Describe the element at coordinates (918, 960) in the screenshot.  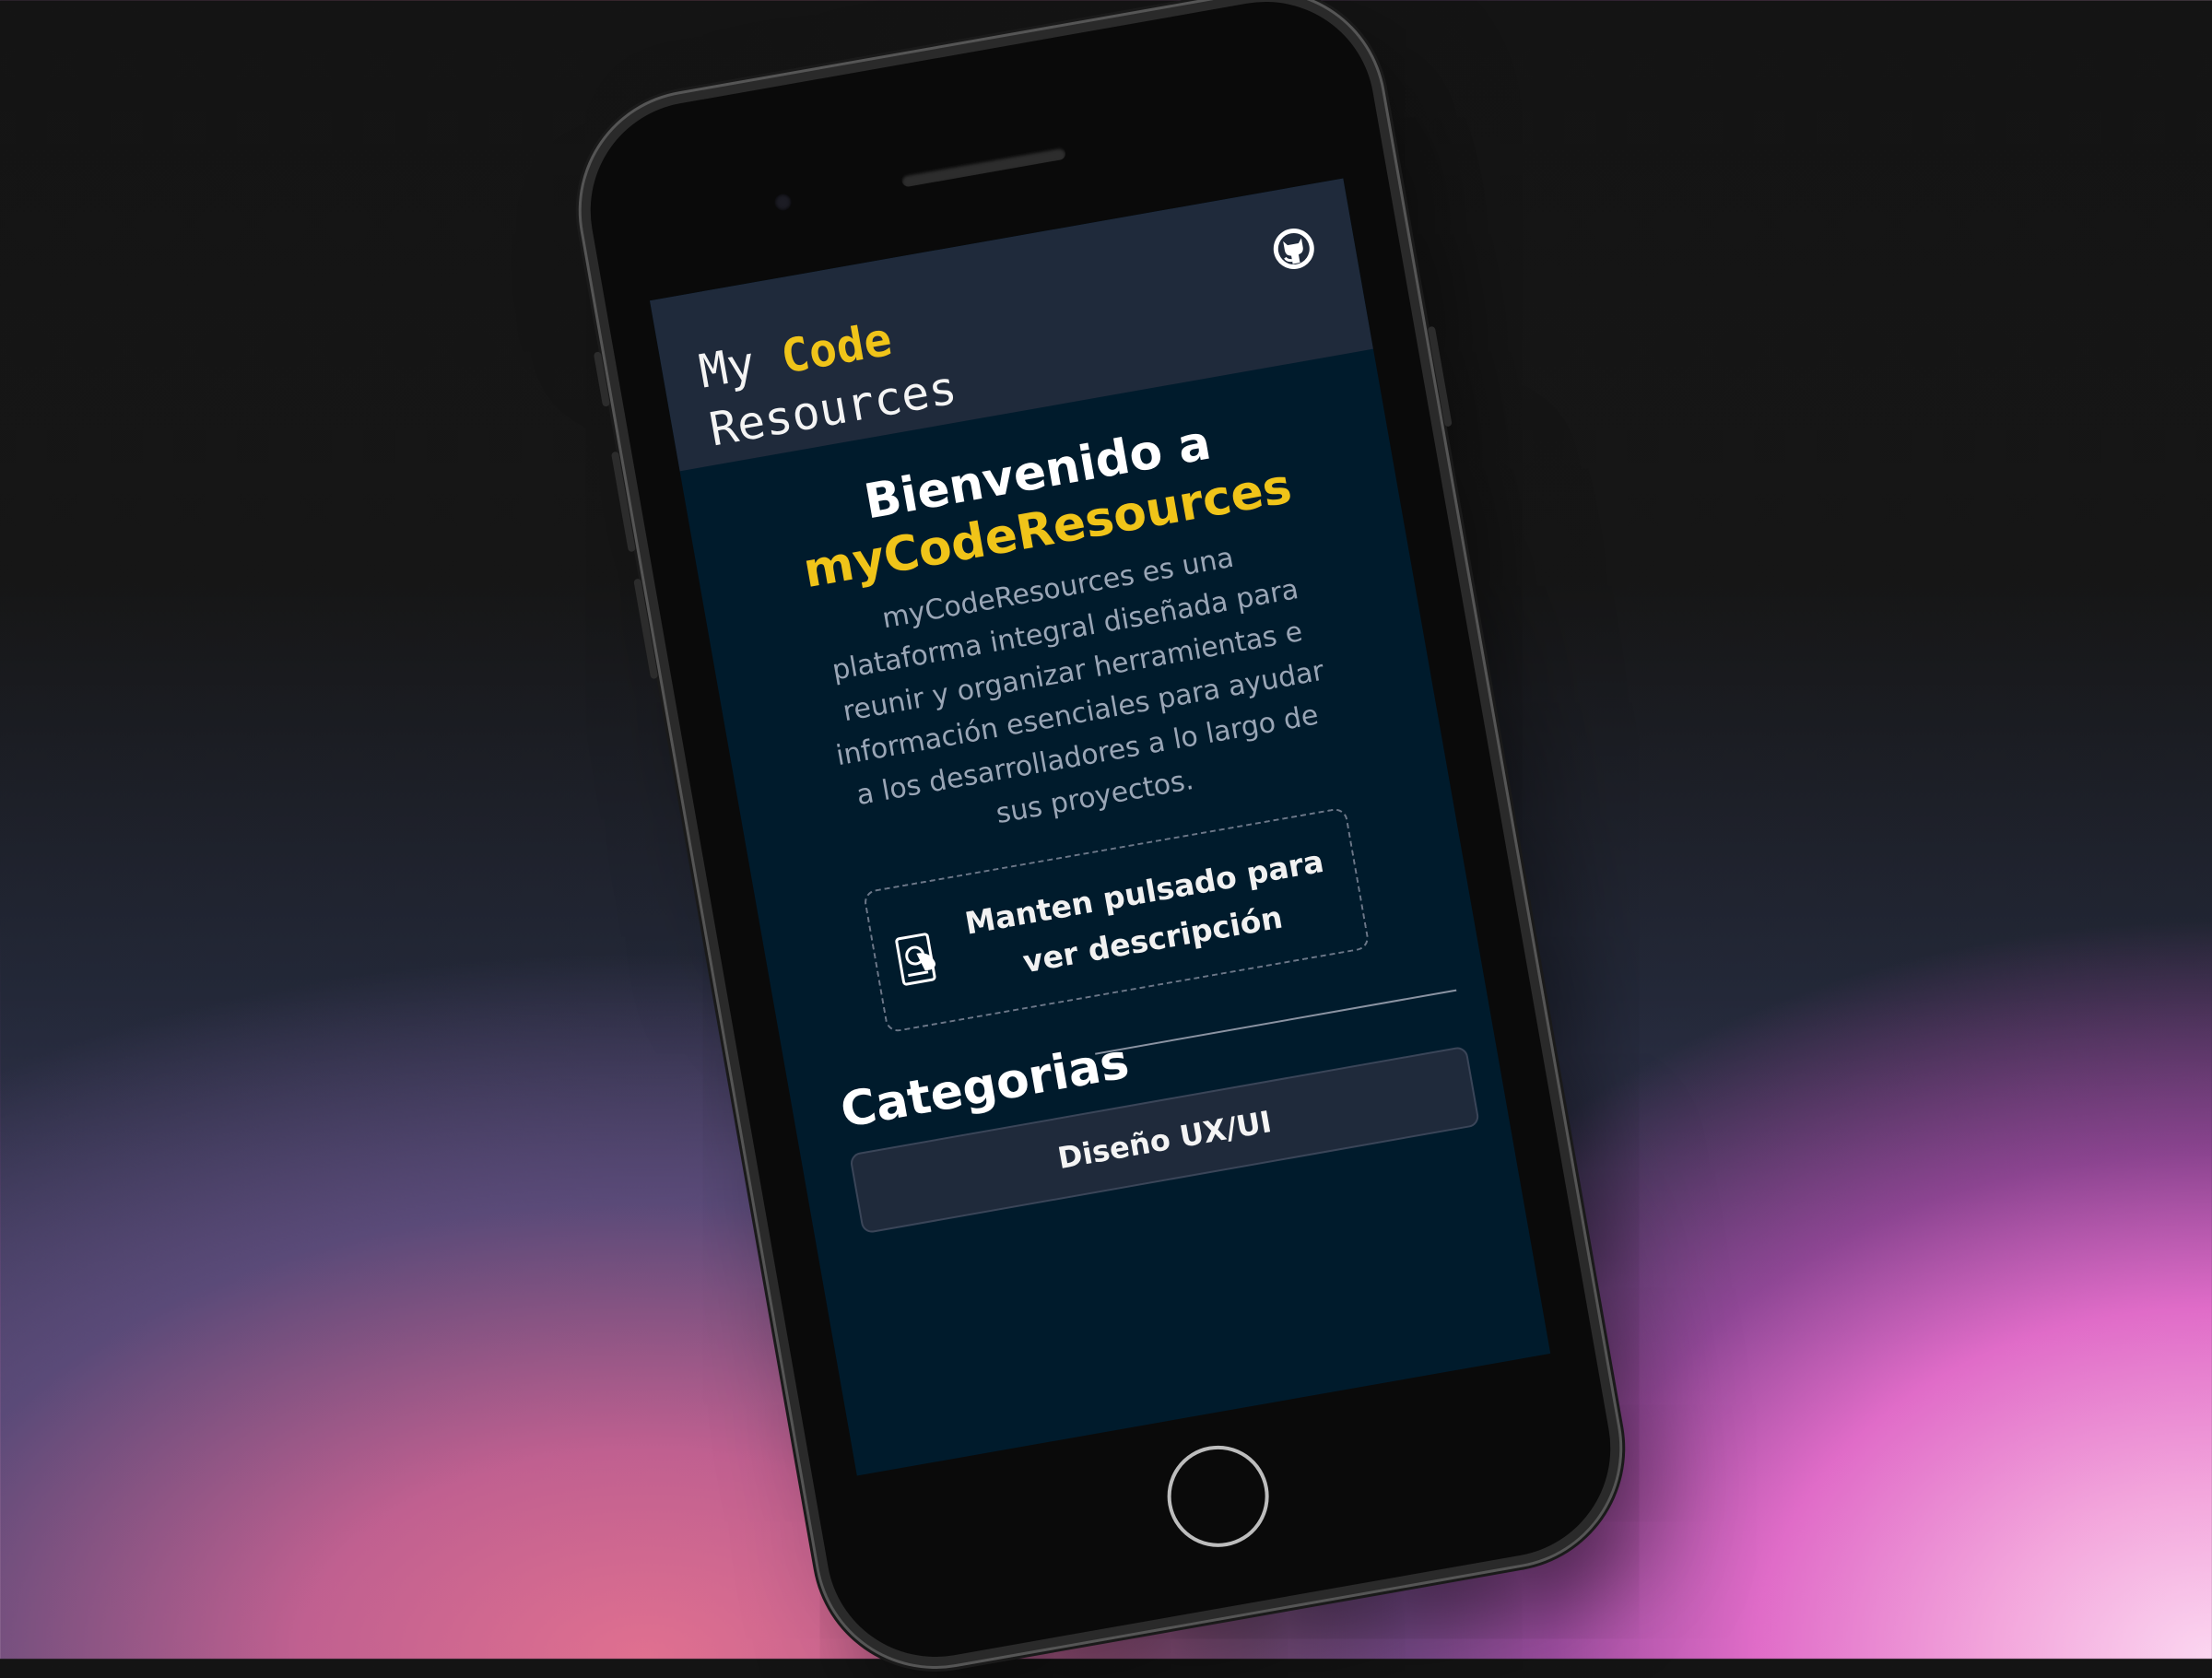
I see `touch-hold-icon` at that location.